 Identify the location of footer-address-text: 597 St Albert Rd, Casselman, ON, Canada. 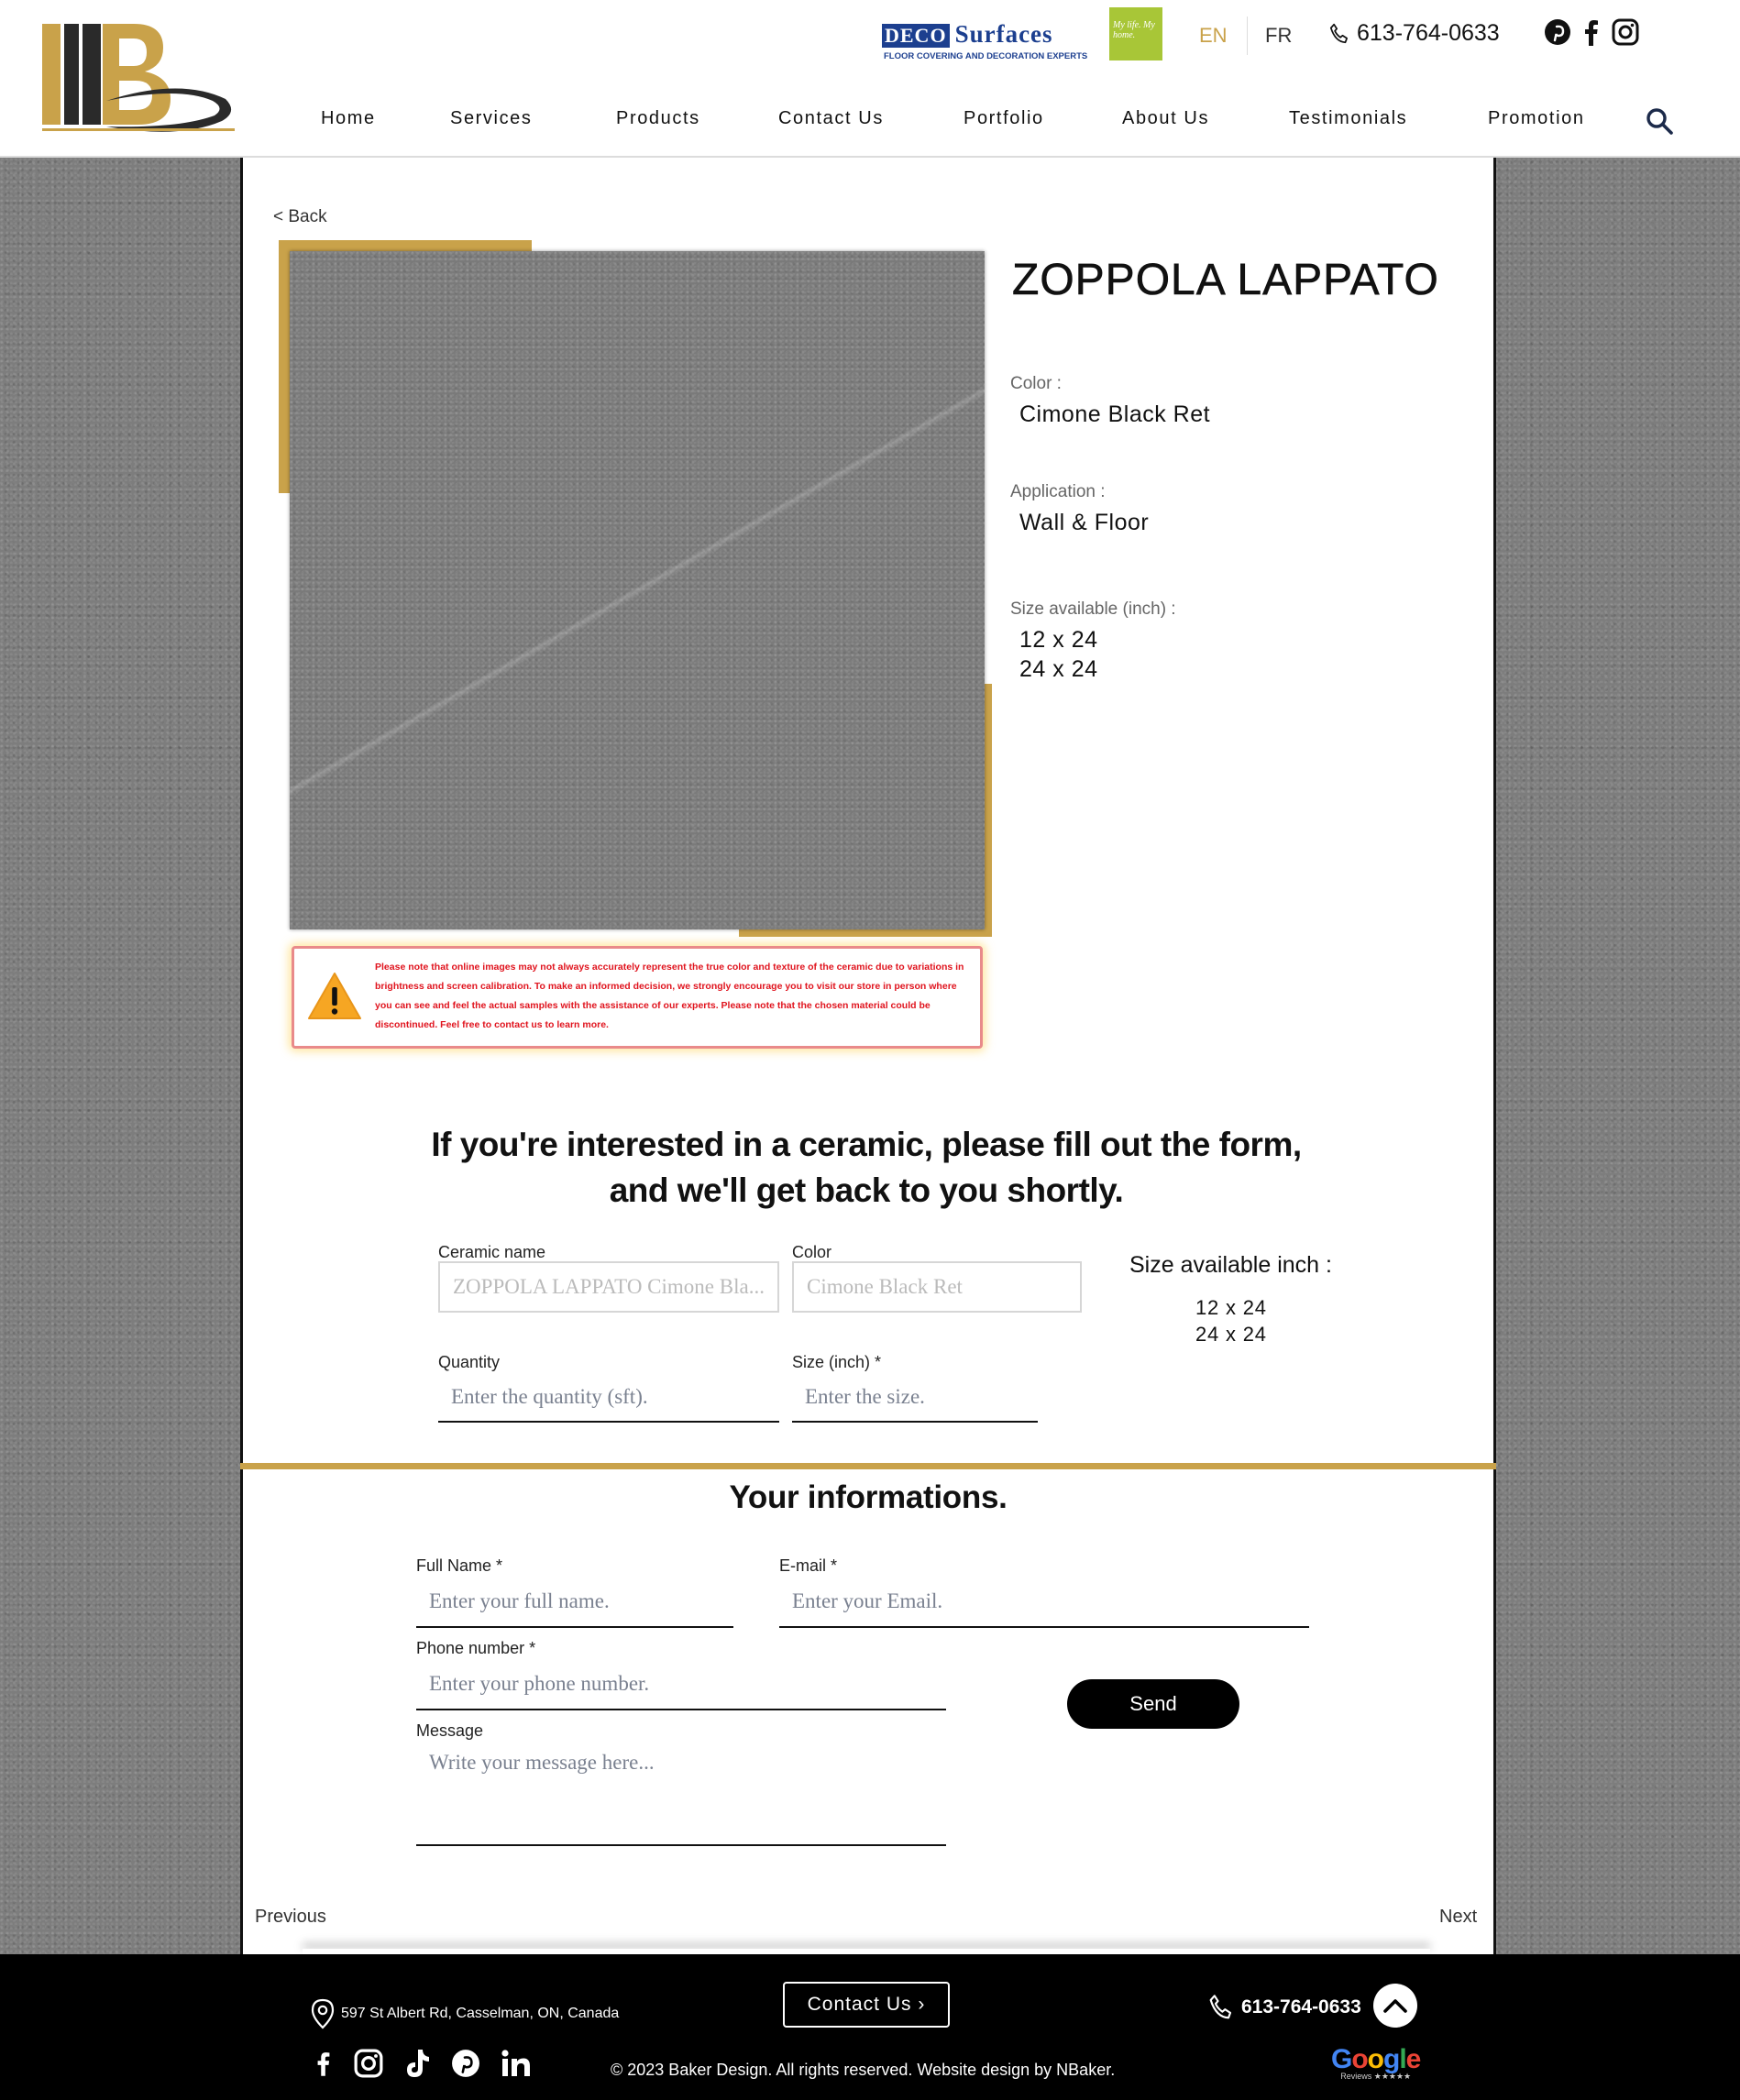
(480, 2013).